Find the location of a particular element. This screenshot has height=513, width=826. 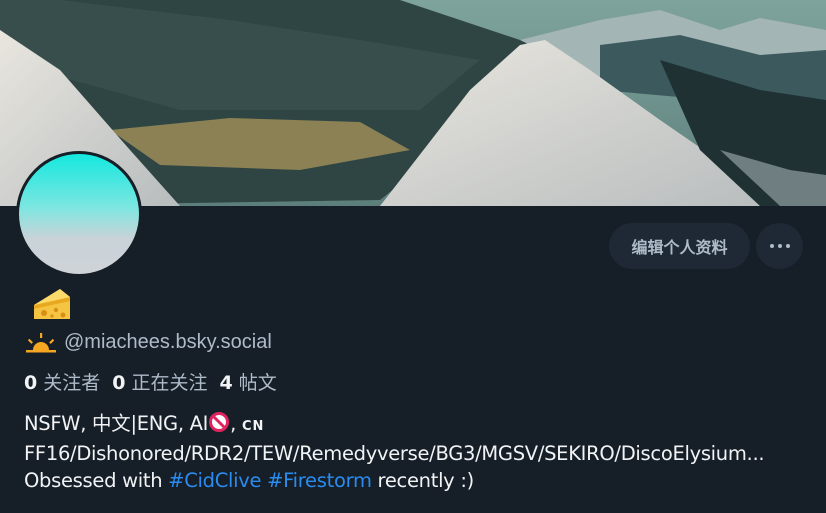

hashtag-firestorm-link: #Firestorm is located at coordinates (319, 480).